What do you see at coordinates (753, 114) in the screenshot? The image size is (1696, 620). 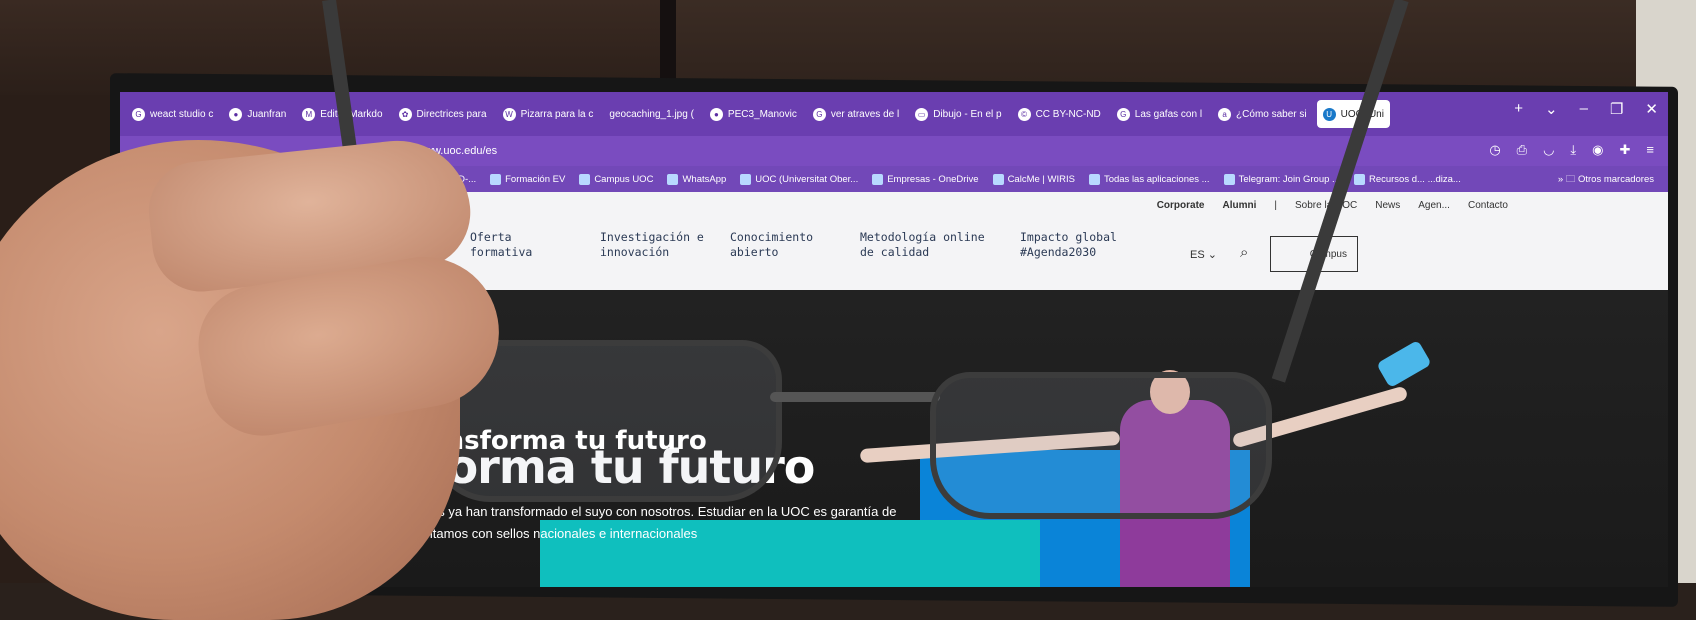 I see `browser-tab: ● PEC3_Manovic` at bounding box center [753, 114].